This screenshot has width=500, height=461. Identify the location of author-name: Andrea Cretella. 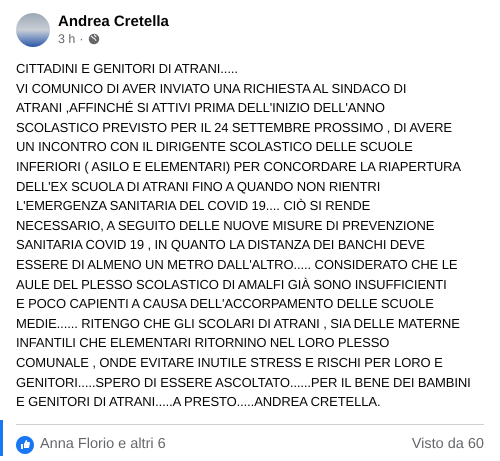
(113, 21).